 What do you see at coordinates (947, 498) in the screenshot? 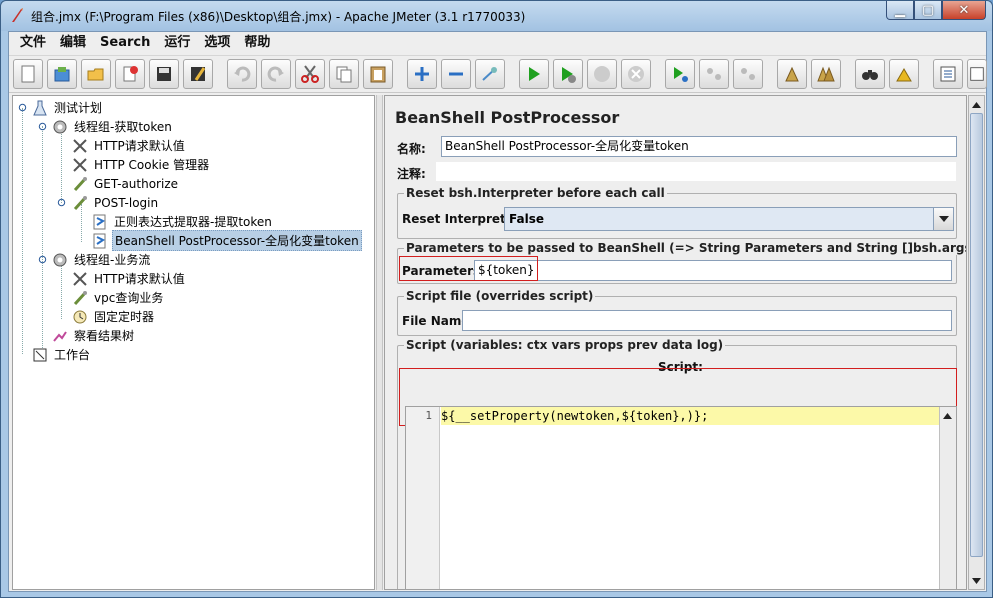
I see `editor-scrollbar` at bounding box center [947, 498].